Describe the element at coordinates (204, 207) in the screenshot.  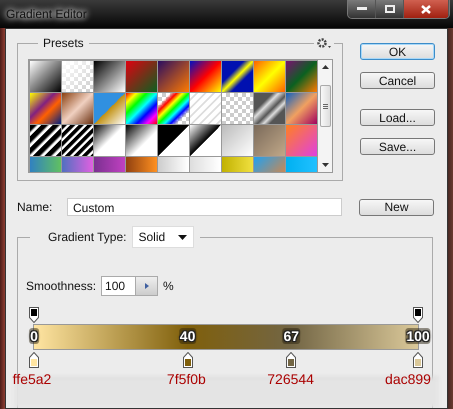
I see `name-field: Custom` at that location.